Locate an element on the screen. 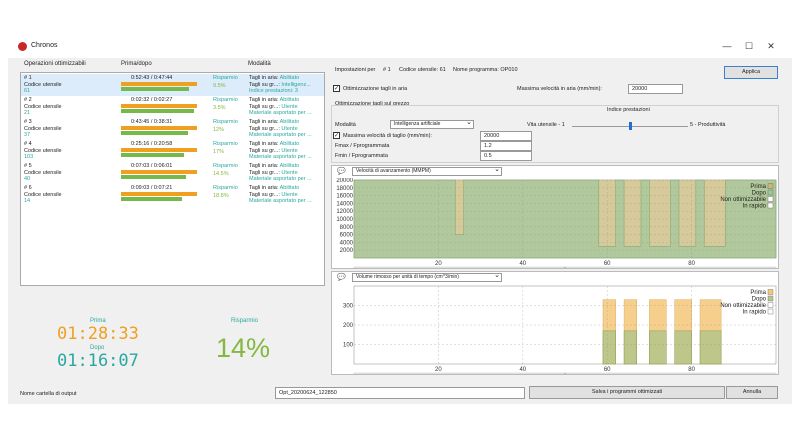  operation-number: # 6 is located at coordinates (28, 188).